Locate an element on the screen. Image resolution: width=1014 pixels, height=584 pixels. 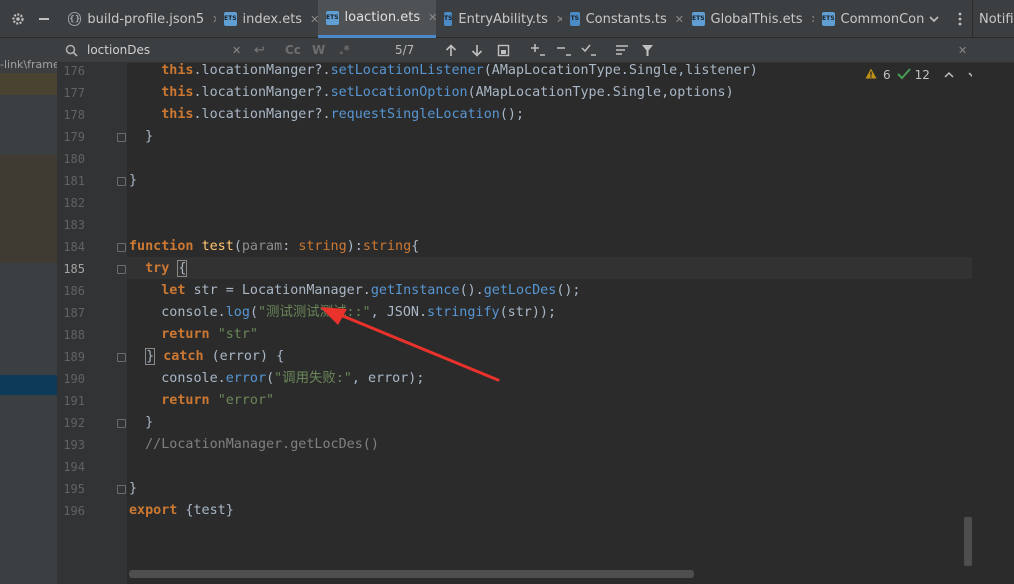
tab-commoncon: ETS CommonCon is located at coordinates (869, 19).